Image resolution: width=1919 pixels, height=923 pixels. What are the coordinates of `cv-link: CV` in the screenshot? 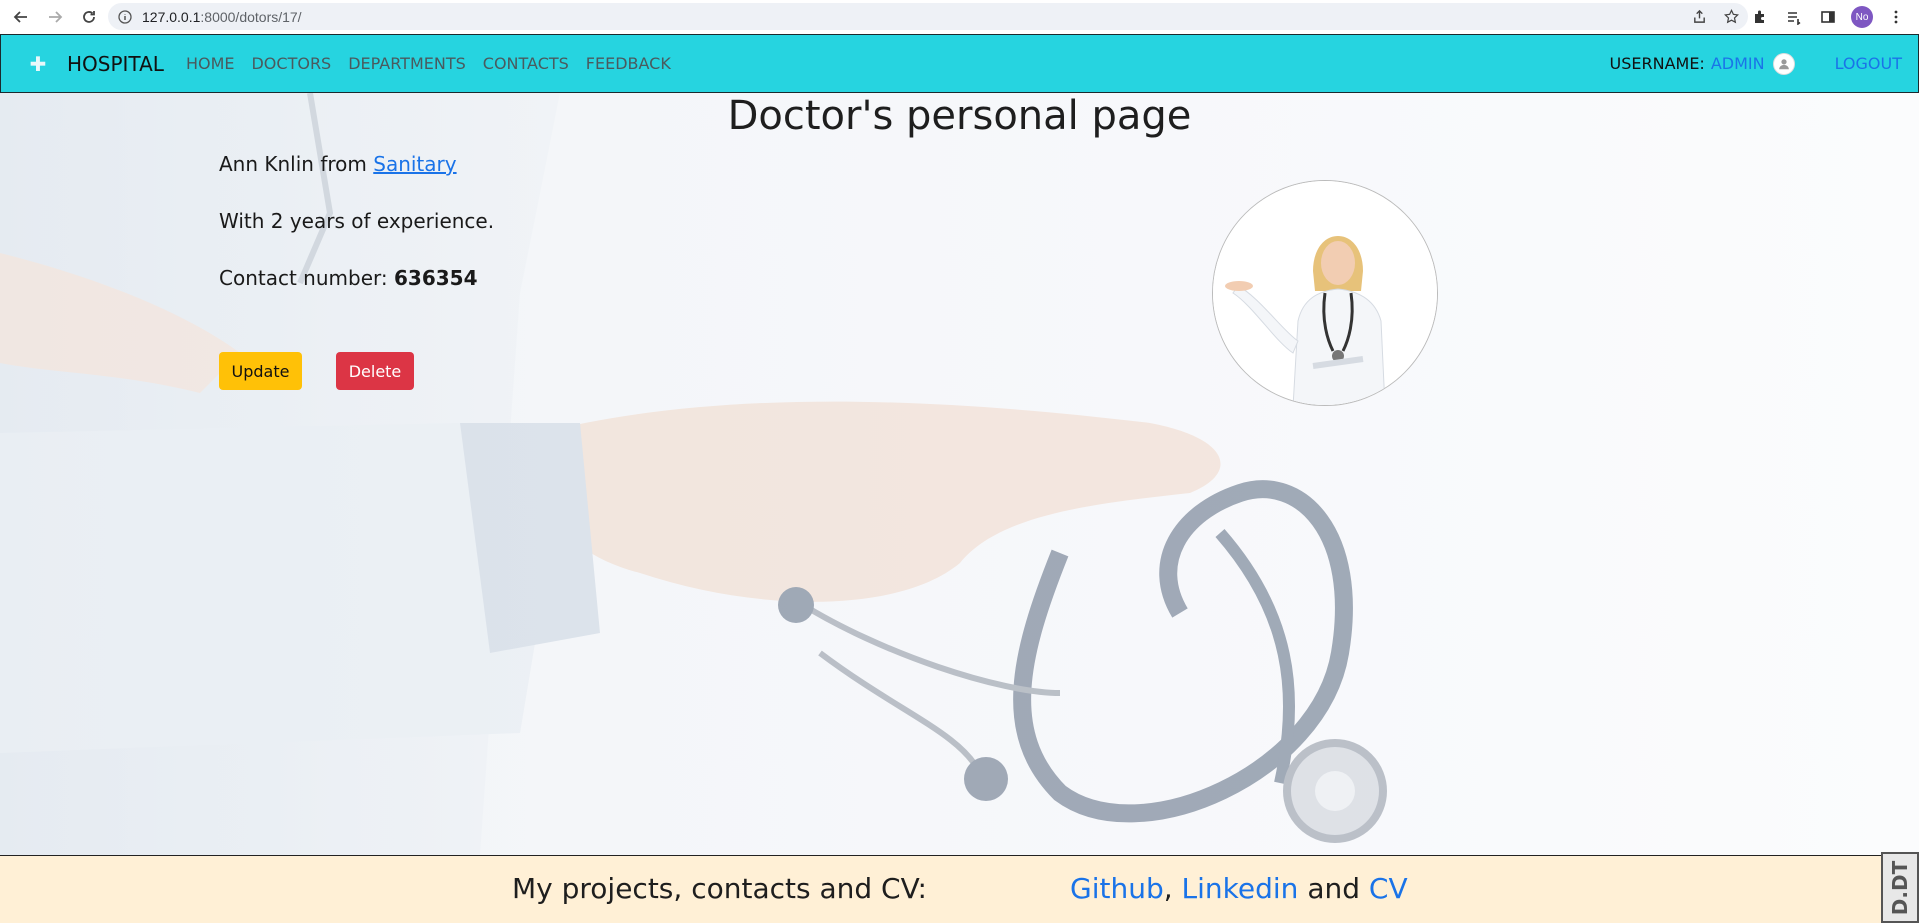 It's located at (1388, 888).